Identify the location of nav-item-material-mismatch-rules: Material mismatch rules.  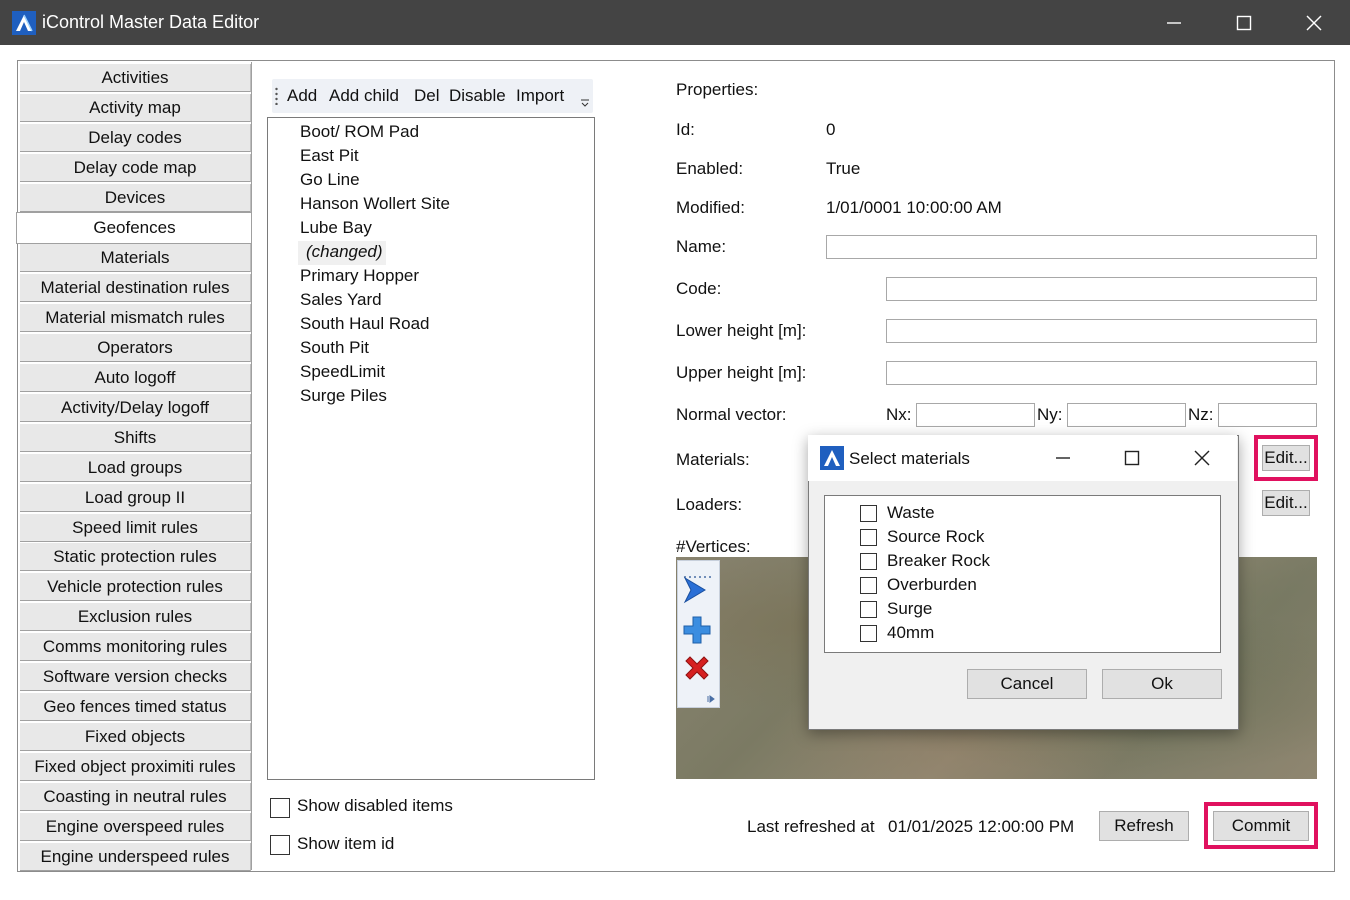
(135, 318).